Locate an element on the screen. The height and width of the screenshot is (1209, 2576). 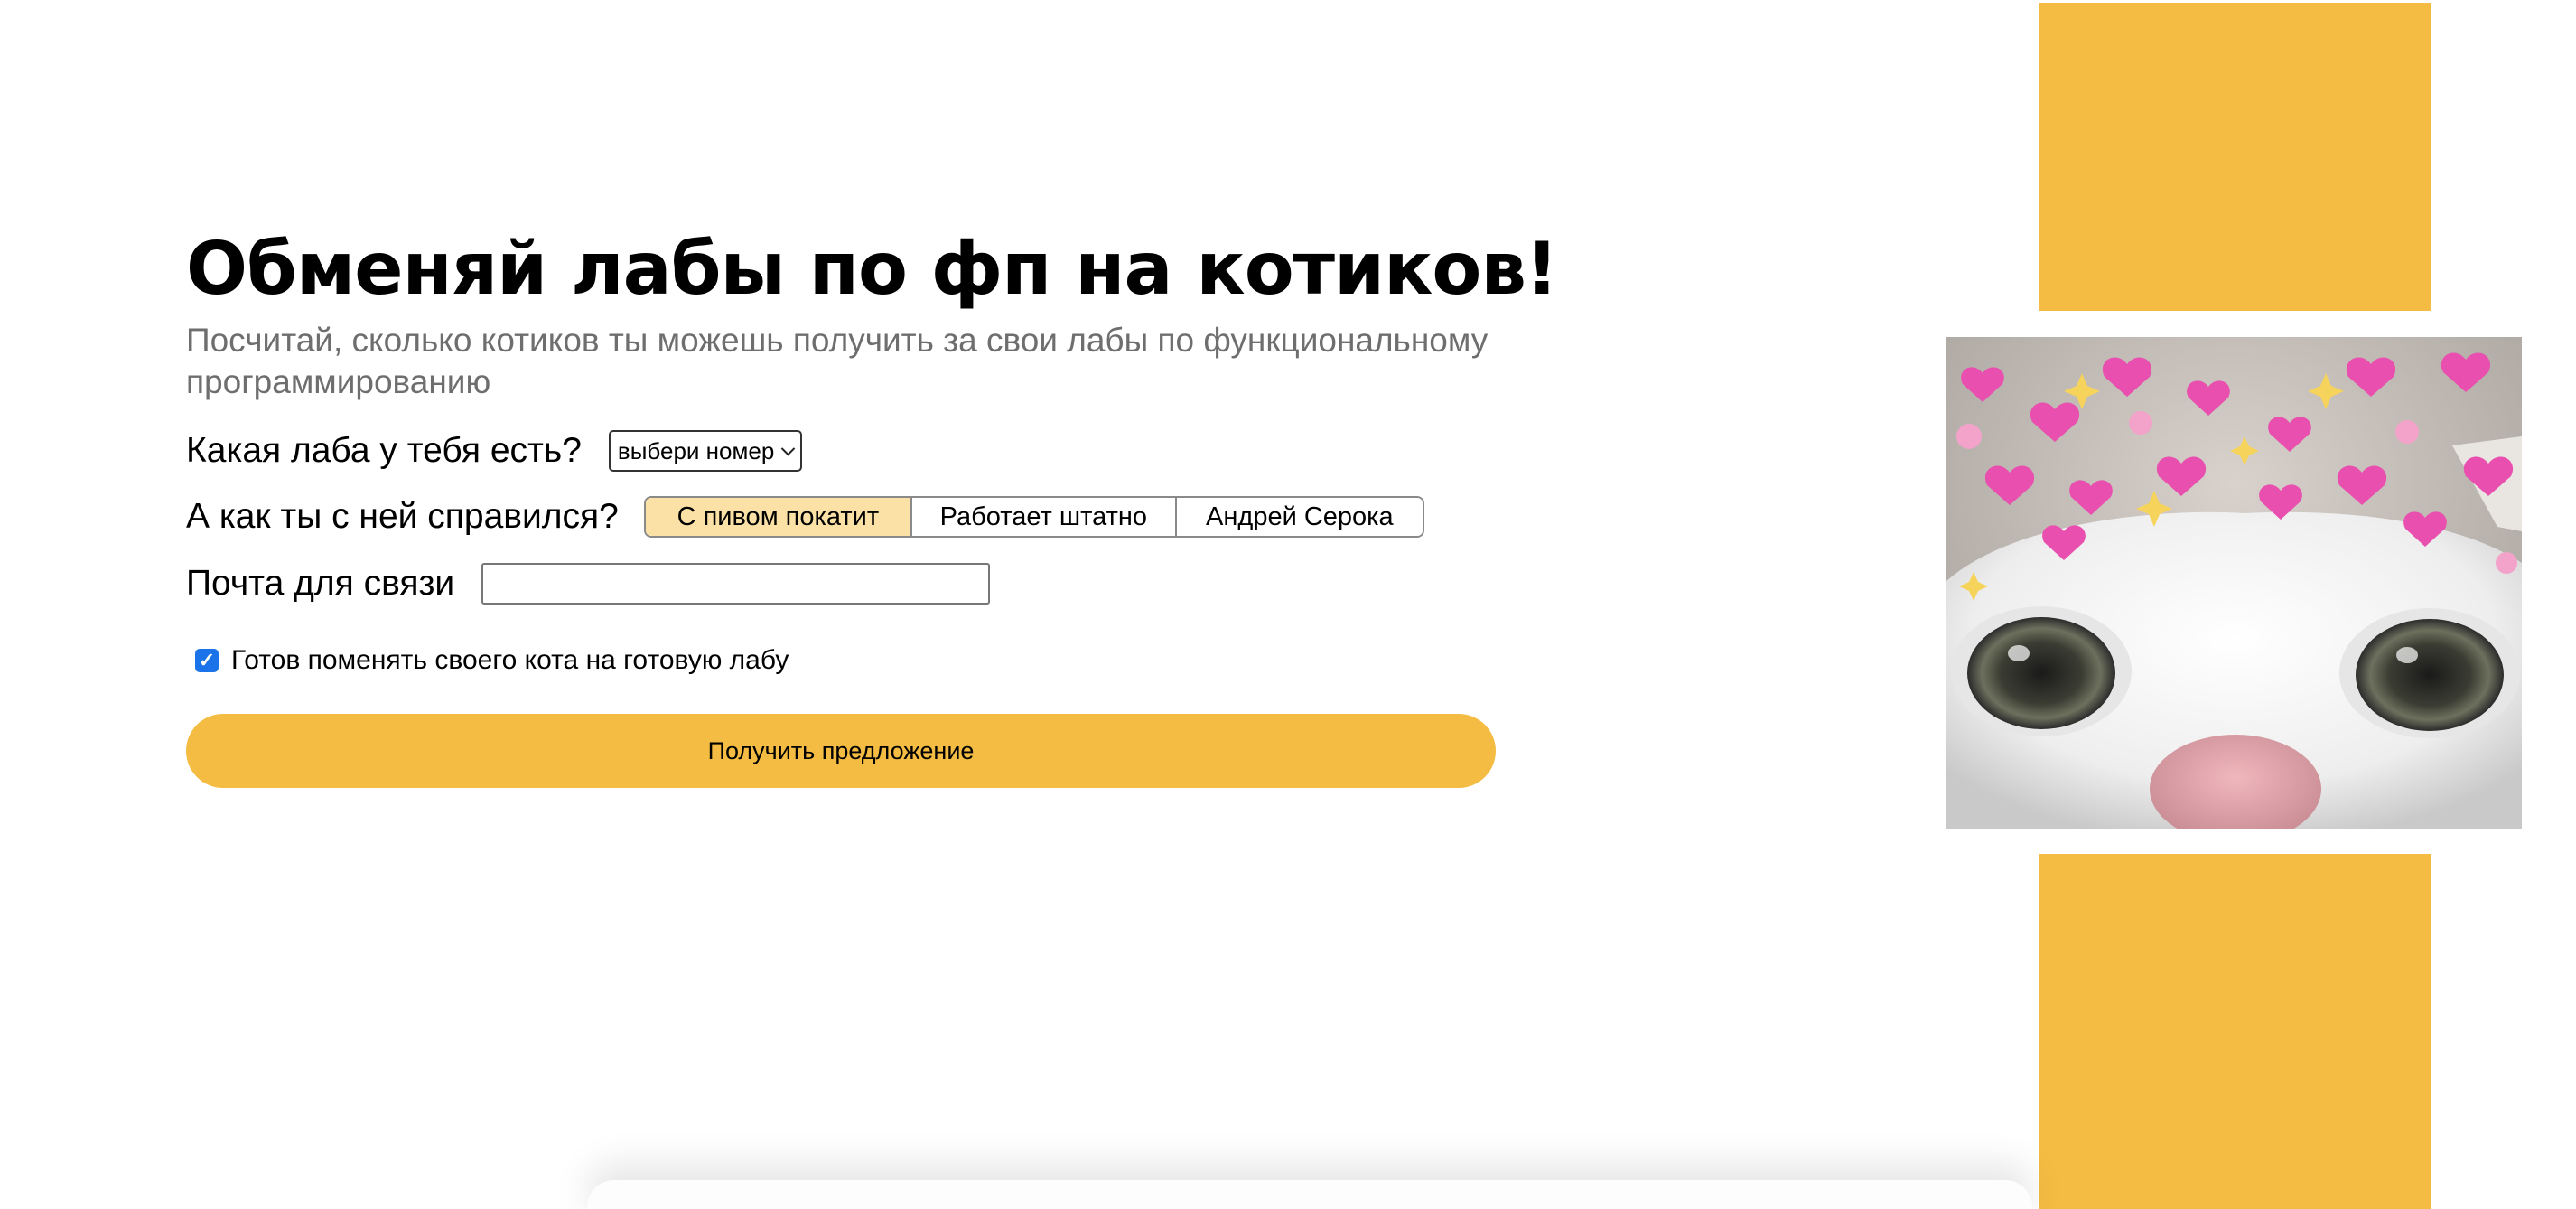
cat-image-svg is located at coordinates (2234, 583).